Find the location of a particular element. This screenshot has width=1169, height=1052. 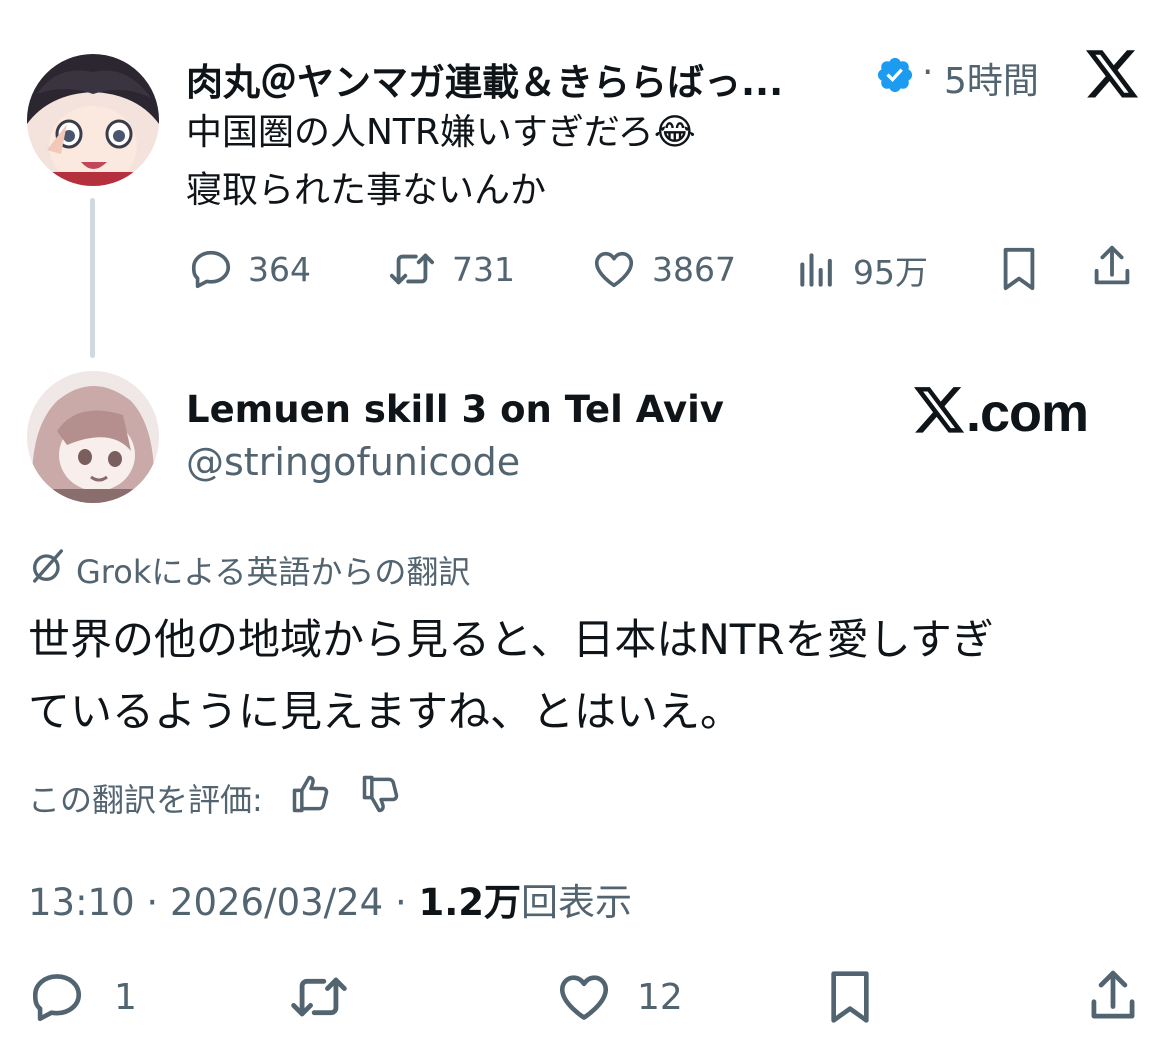

tweet-author-handle: @stringofunicode is located at coordinates (353, 462).